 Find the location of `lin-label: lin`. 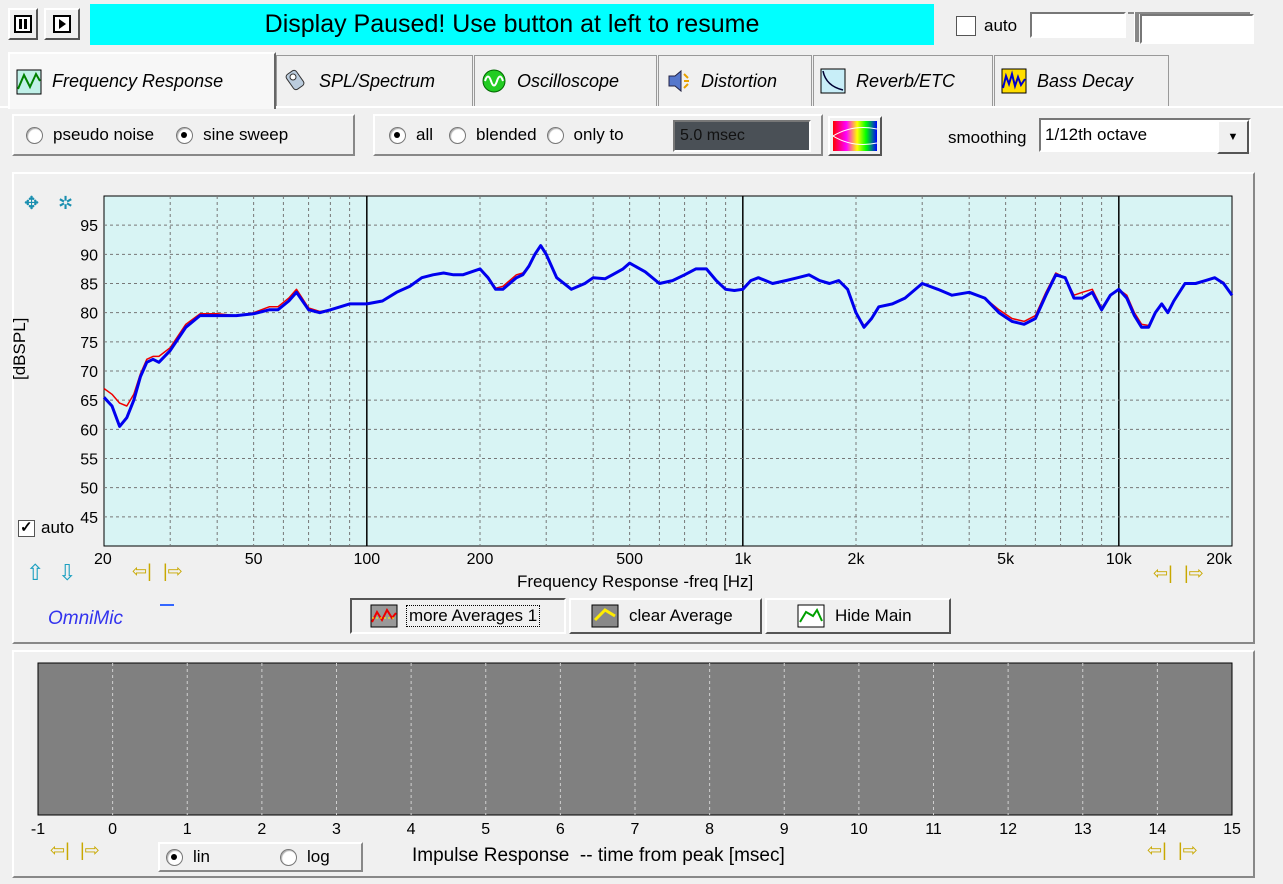

lin-label: lin is located at coordinates (202, 856).